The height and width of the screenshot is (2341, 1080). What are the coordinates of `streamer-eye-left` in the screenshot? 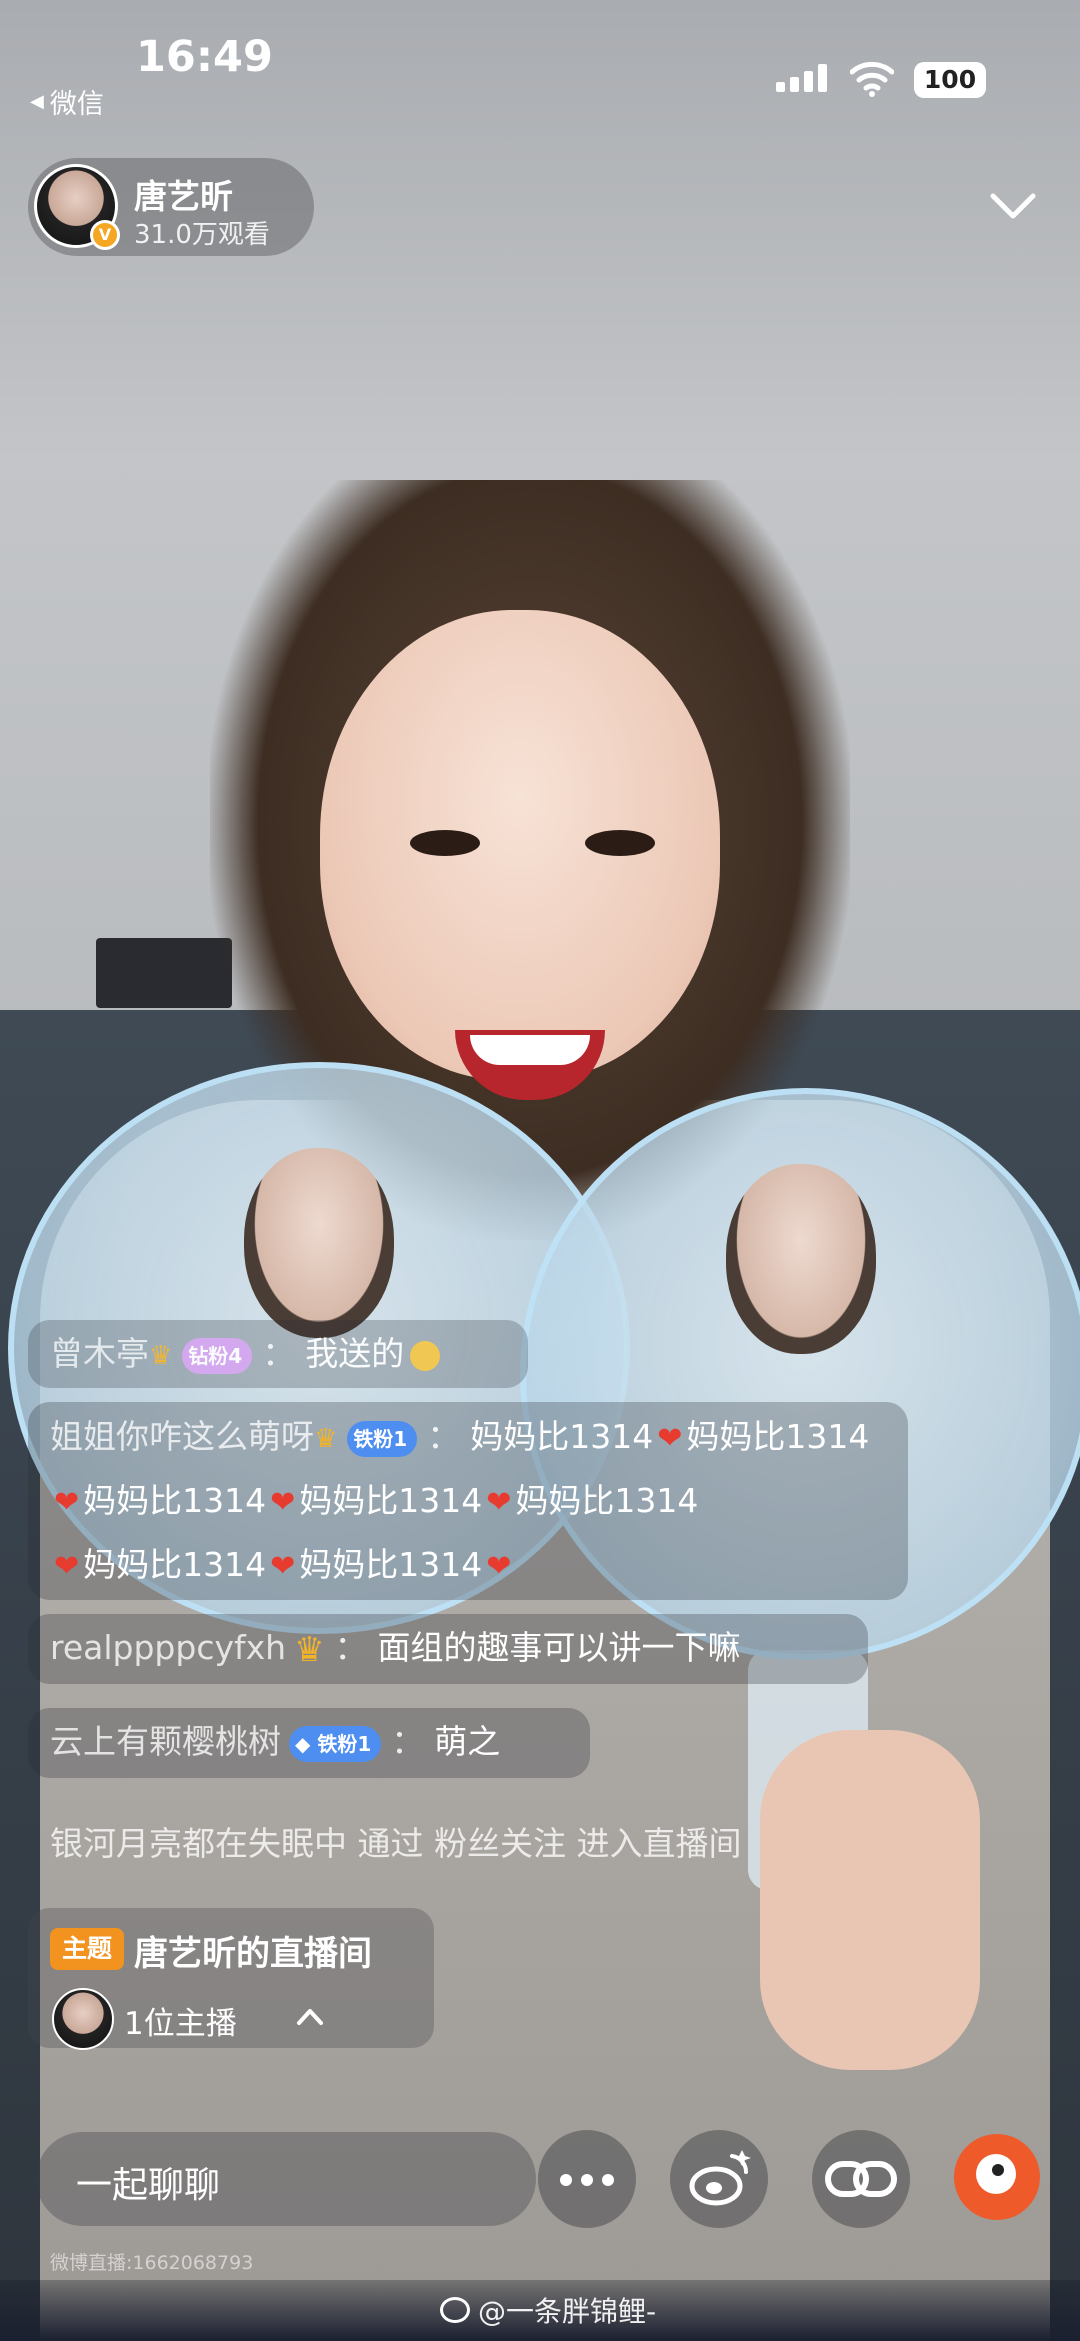 It's located at (445, 843).